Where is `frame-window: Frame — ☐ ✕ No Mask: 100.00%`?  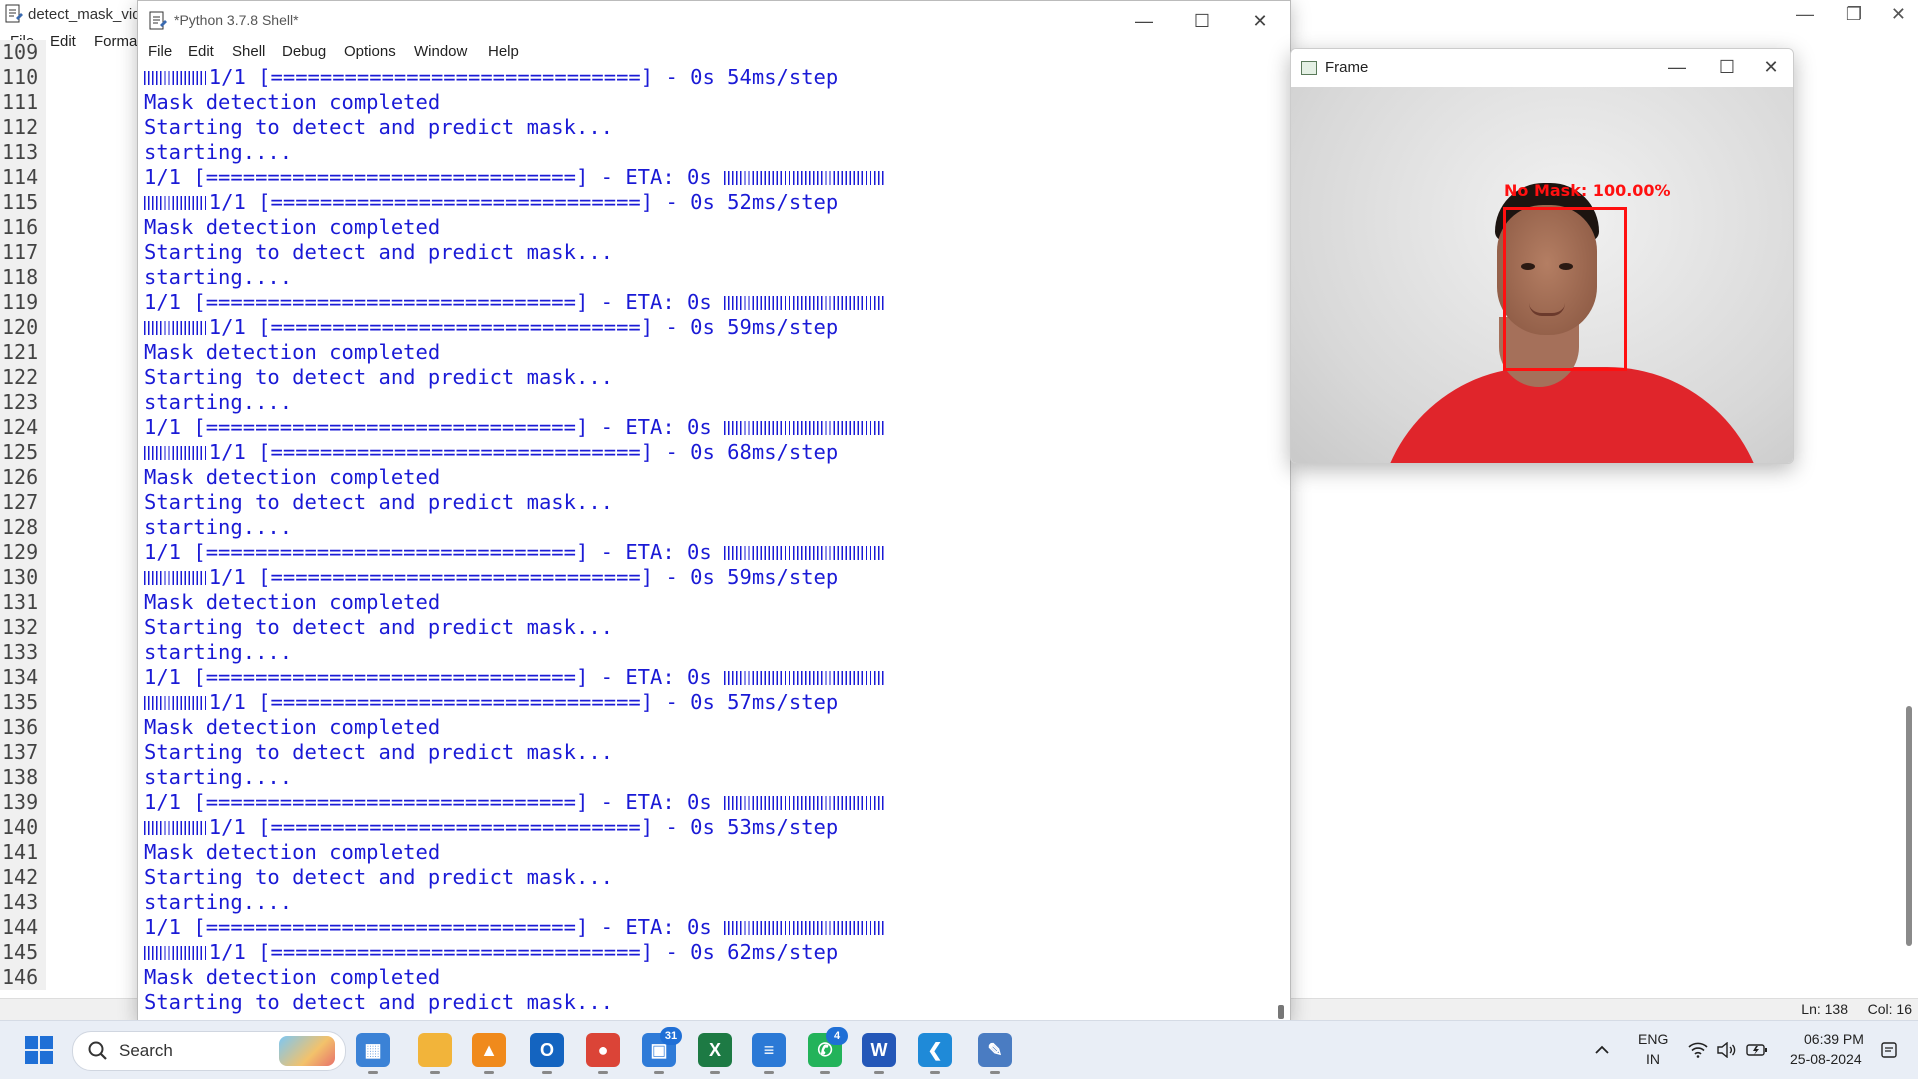 frame-window: Frame — ☐ ✕ No Mask: 100.00% is located at coordinates (1542, 256).